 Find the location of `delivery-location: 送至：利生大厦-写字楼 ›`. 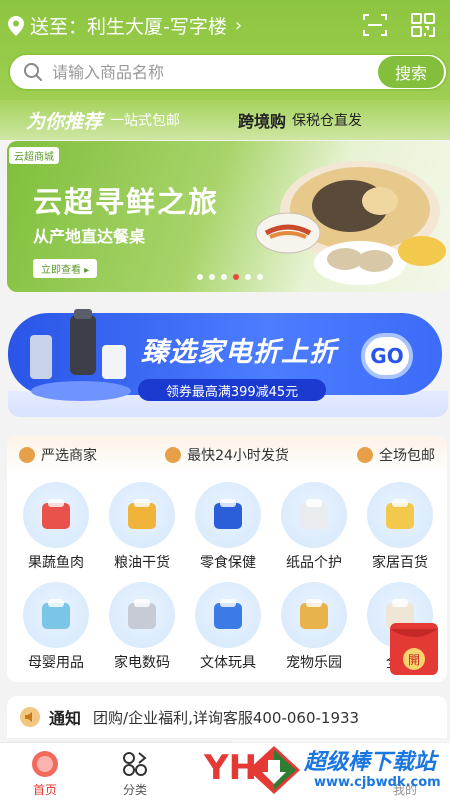

delivery-location: 送至：利生大厦-写字楼 › is located at coordinates (125, 25).